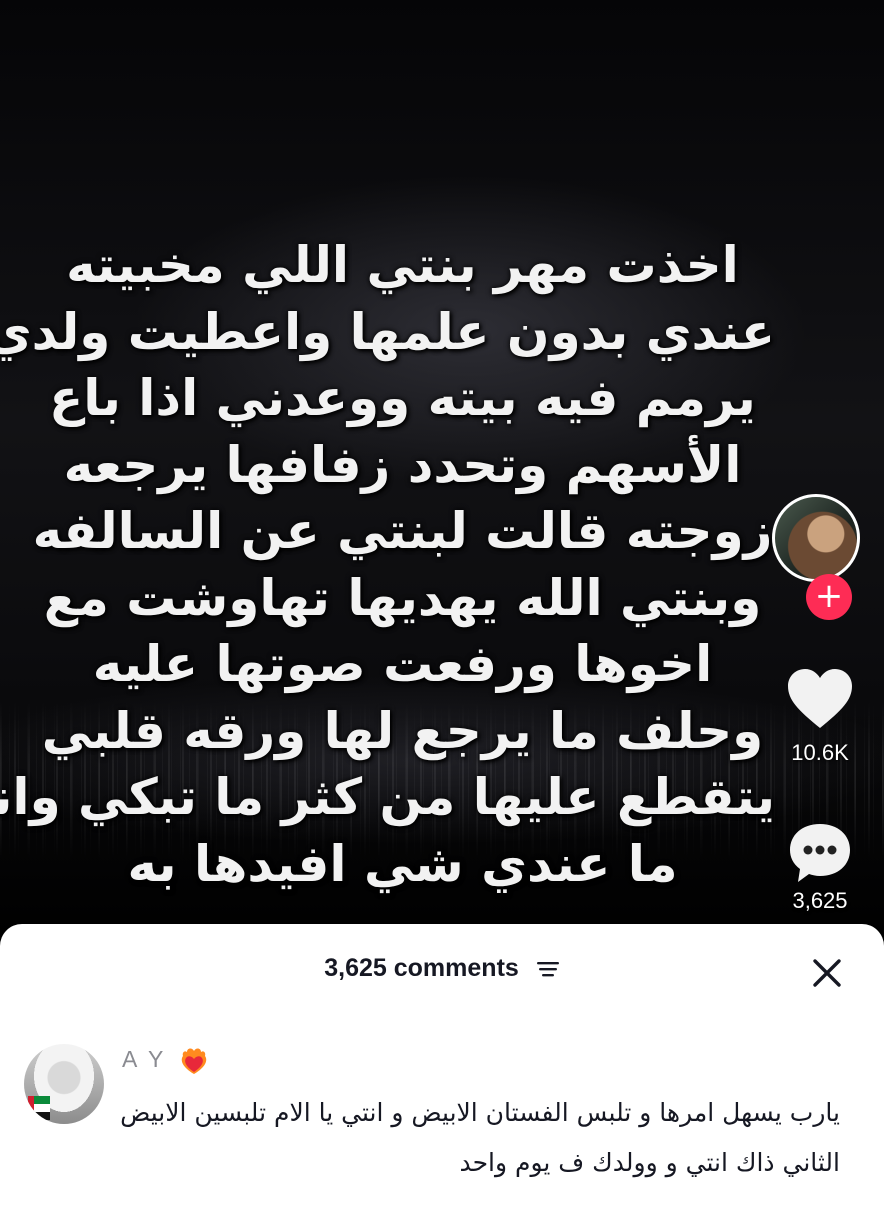  Describe the element at coordinates (820, 853) in the screenshot. I see `comment-bubble-icon` at that location.